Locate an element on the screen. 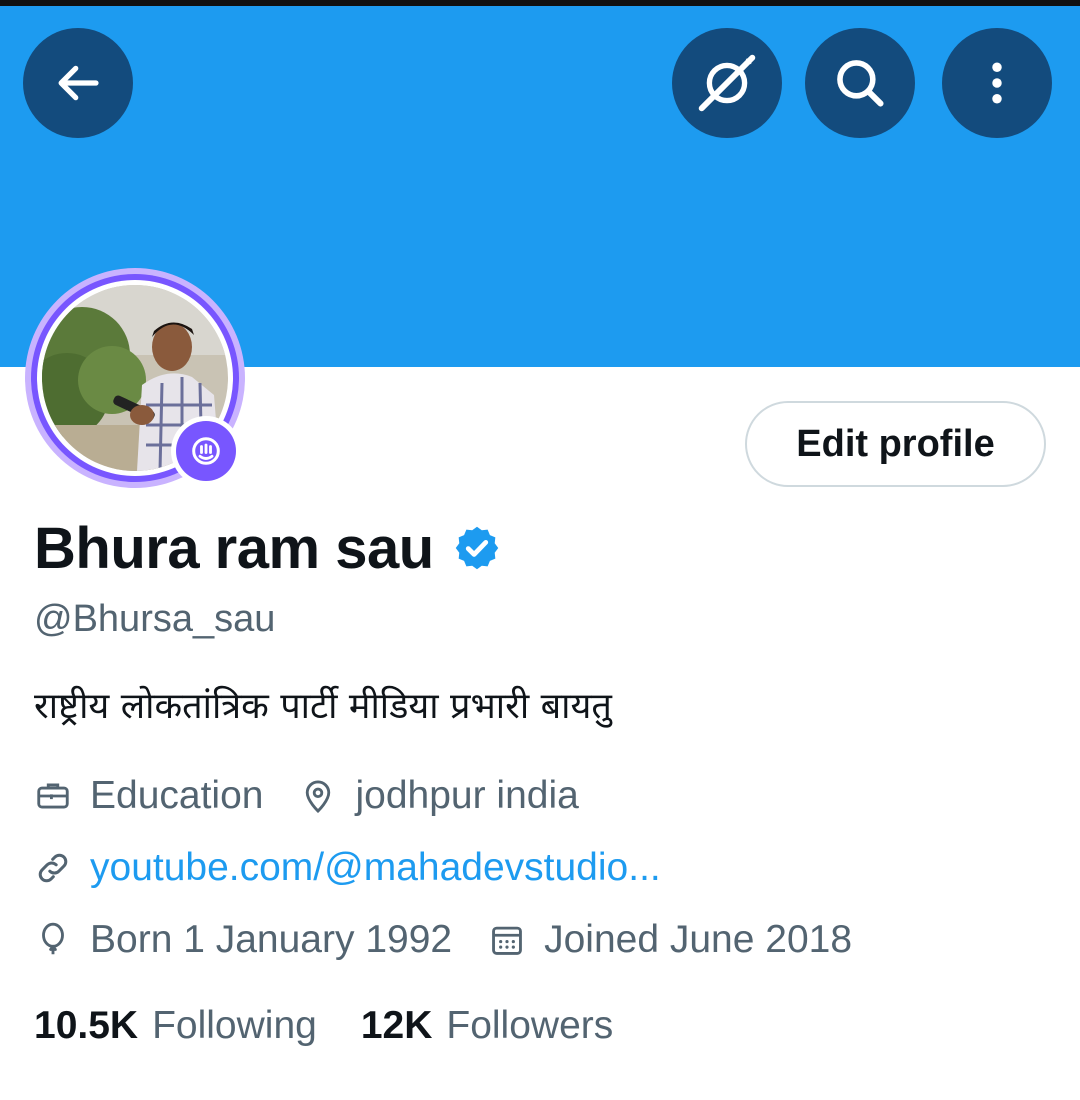 This screenshot has height=1100, width=1080. profile-meta-row: Education jodhpur india is located at coordinates (324, 796).